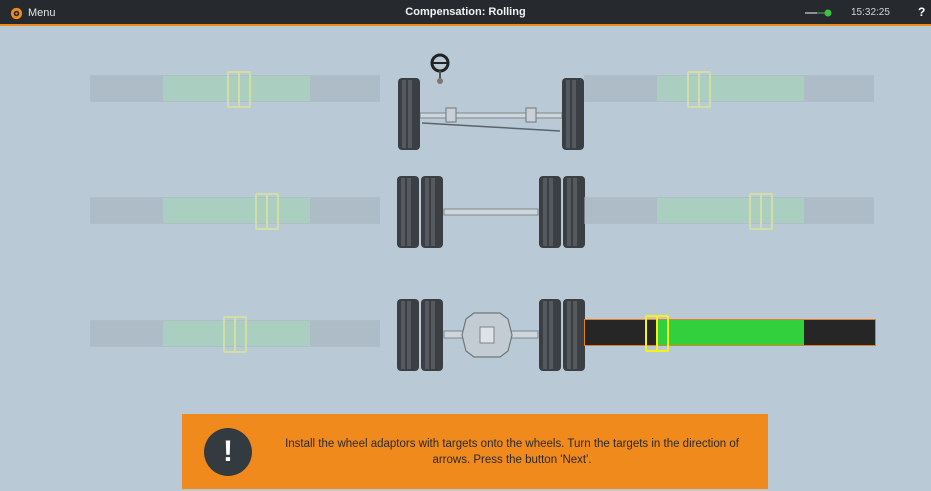 The image size is (931, 491). What do you see at coordinates (657, 333) in the screenshot?
I see `gauge-marker-active` at bounding box center [657, 333].